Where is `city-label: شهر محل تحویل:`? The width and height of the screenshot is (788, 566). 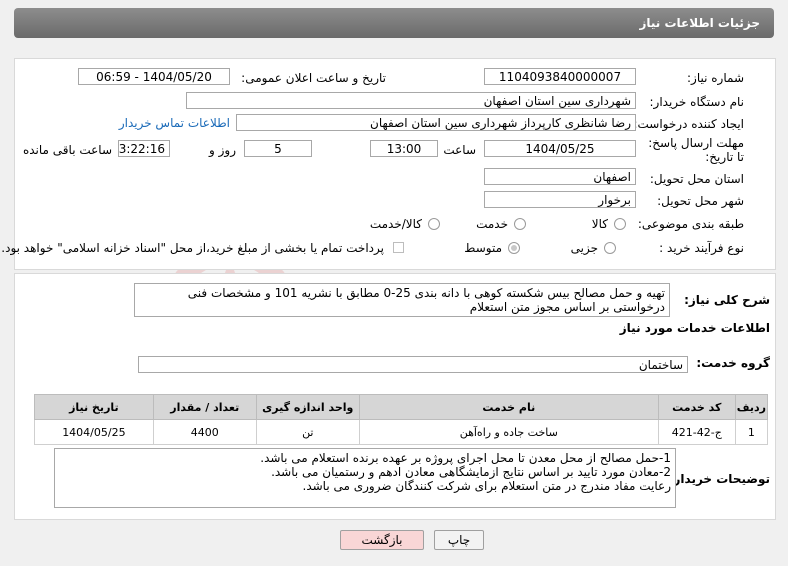 city-label: شهر محل تحویل: is located at coordinates (700, 201).